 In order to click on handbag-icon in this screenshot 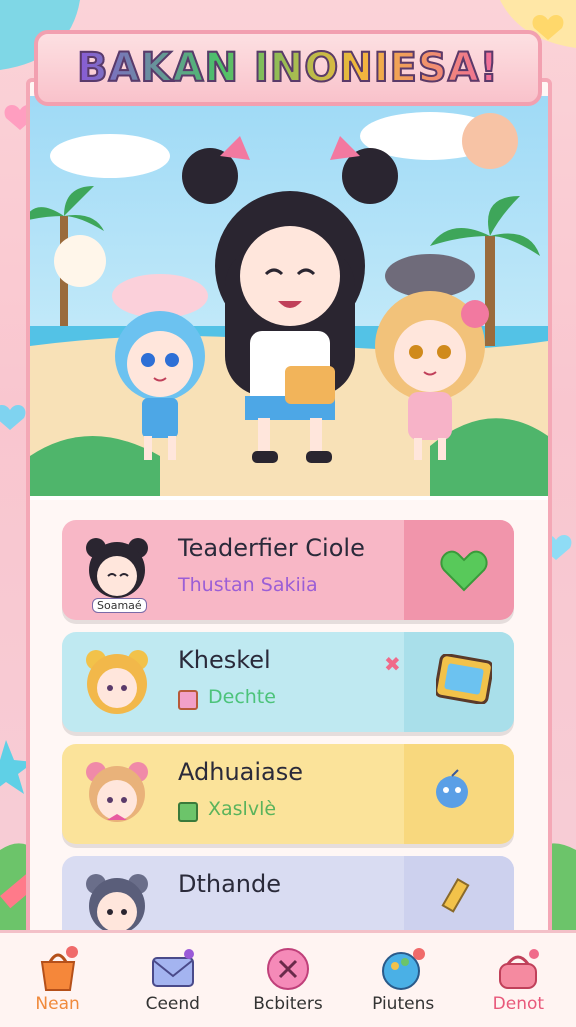, I will do `click(519, 969)`.